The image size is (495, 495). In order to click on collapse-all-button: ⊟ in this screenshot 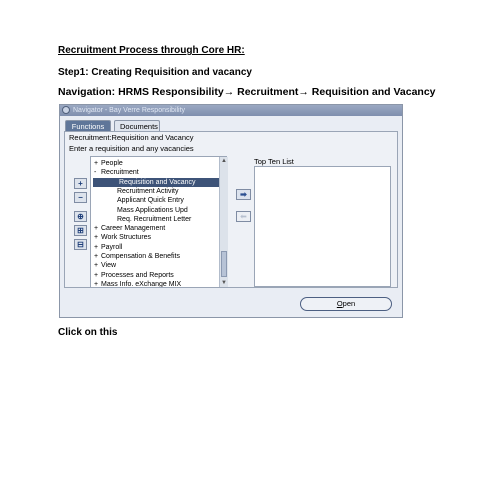, I will do `click(80, 244)`.